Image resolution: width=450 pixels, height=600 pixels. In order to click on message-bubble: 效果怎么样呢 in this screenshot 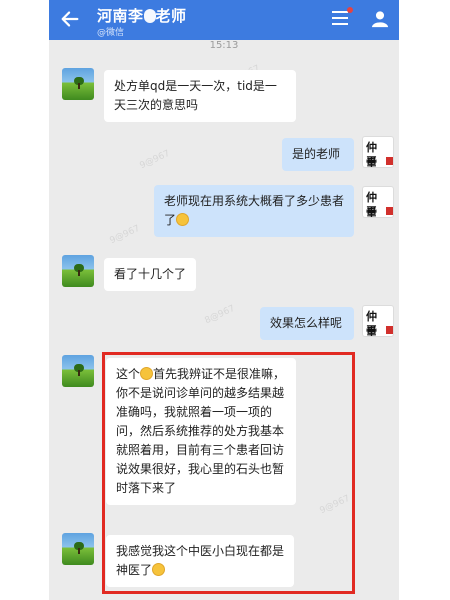, I will do `click(307, 323)`.